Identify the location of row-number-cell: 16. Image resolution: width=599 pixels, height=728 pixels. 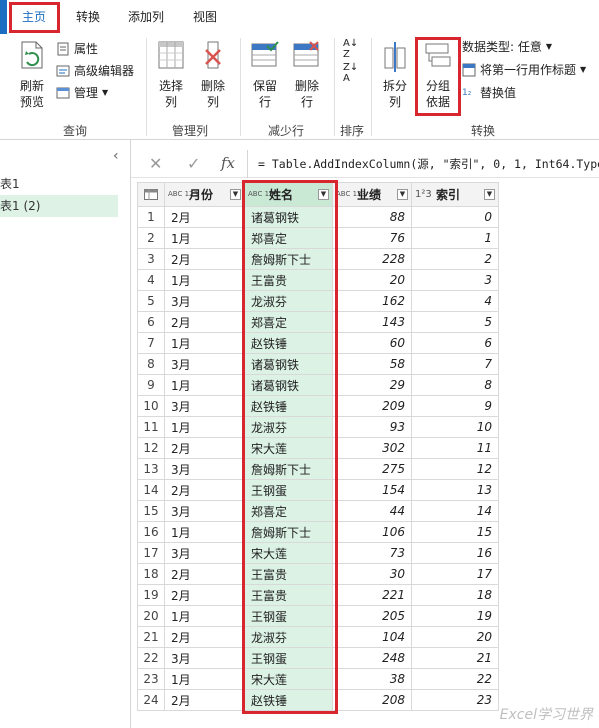
(151, 532).